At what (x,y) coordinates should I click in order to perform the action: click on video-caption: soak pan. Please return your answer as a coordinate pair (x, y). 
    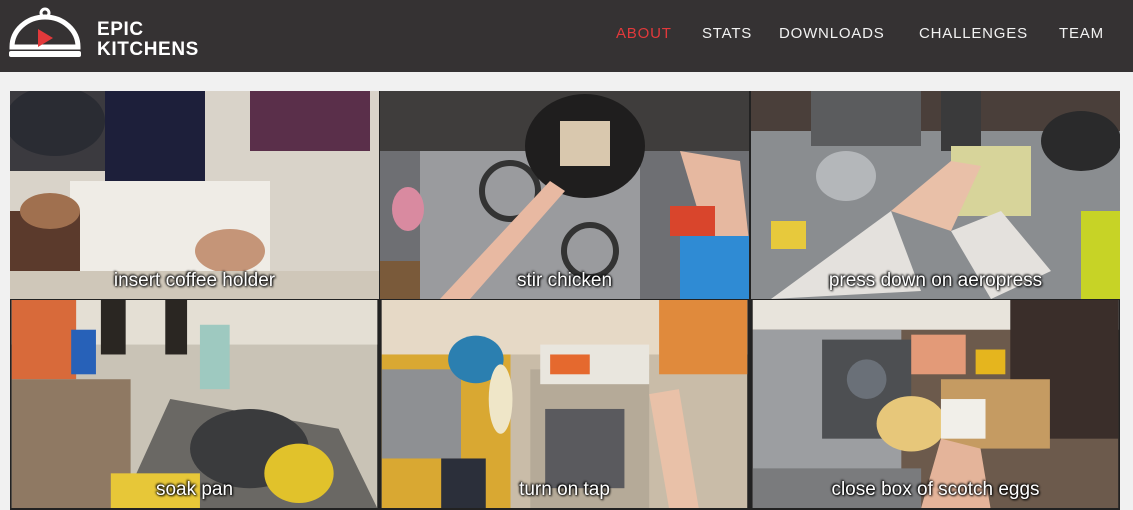
    Looking at the image, I should click on (194, 489).